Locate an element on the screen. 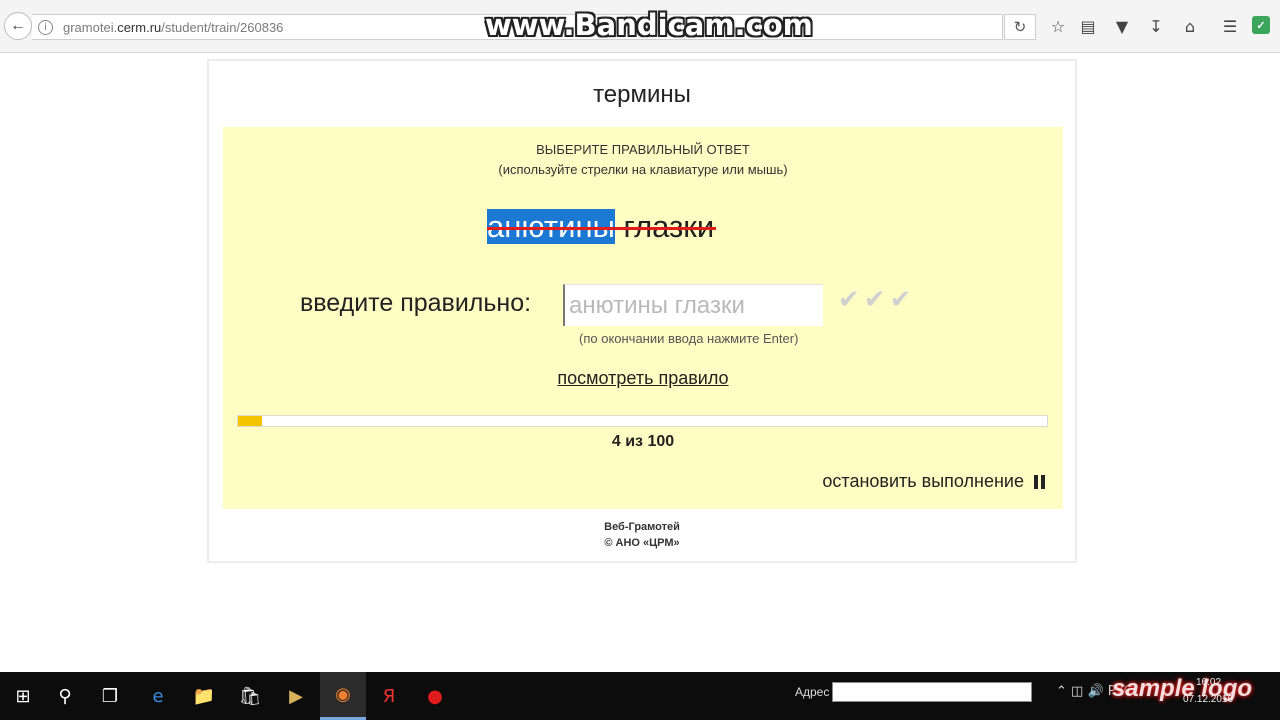  file-explorer-icon: 📁 is located at coordinates (204, 696).